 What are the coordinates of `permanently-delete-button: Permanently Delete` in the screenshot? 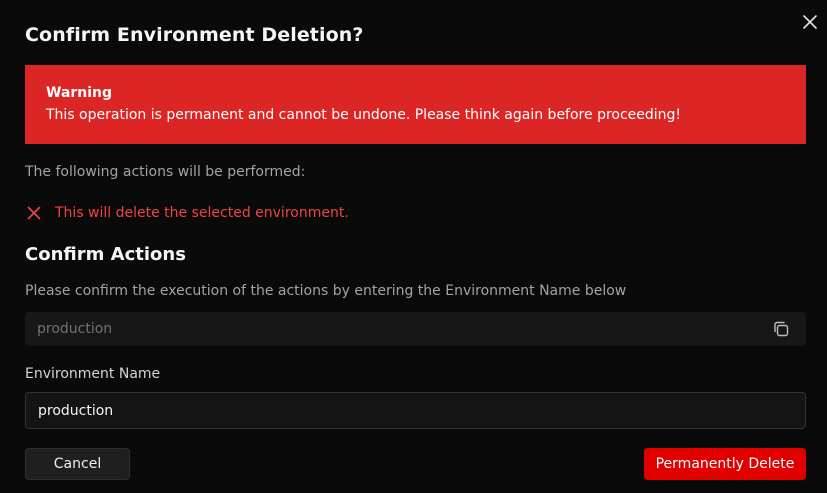 It's located at (725, 464).